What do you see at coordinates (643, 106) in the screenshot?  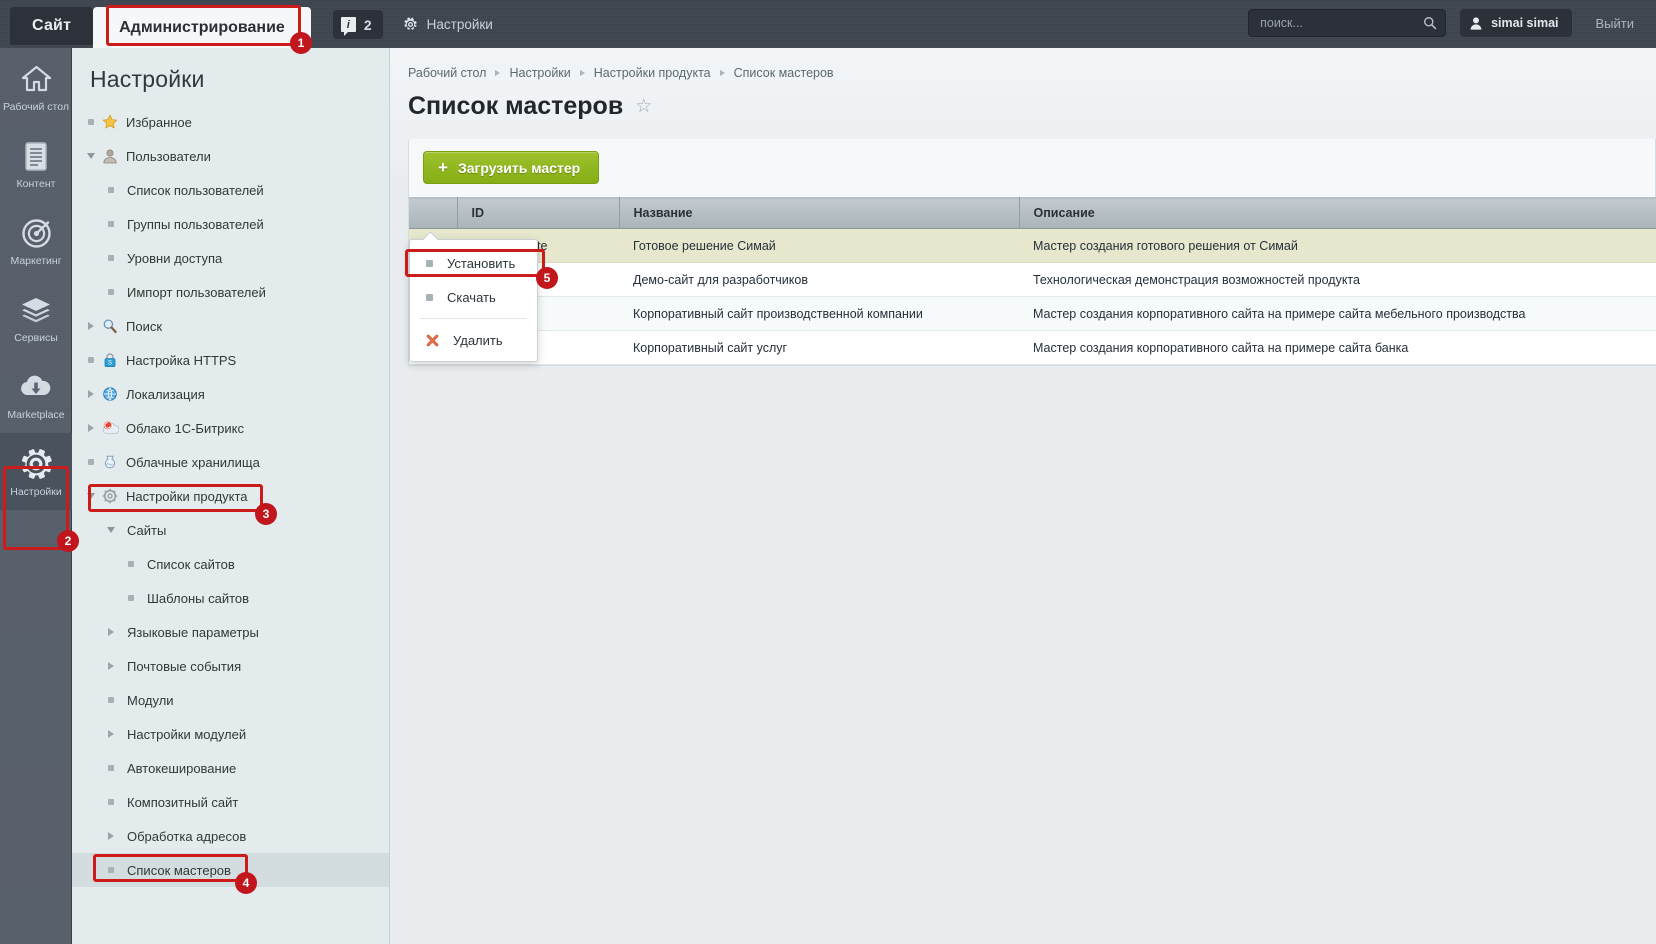 I see `star-outline-icon: ☆` at bounding box center [643, 106].